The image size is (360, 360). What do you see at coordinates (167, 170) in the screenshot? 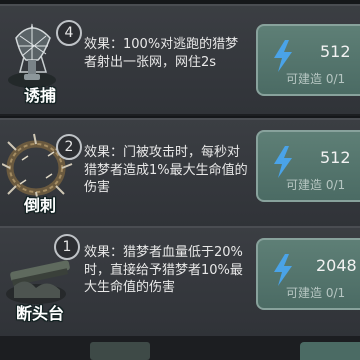
I see `talent-description: 效果：门被攻击时，每秒对猎梦者造成1%最大生命值的伤害` at bounding box center [167, 170].